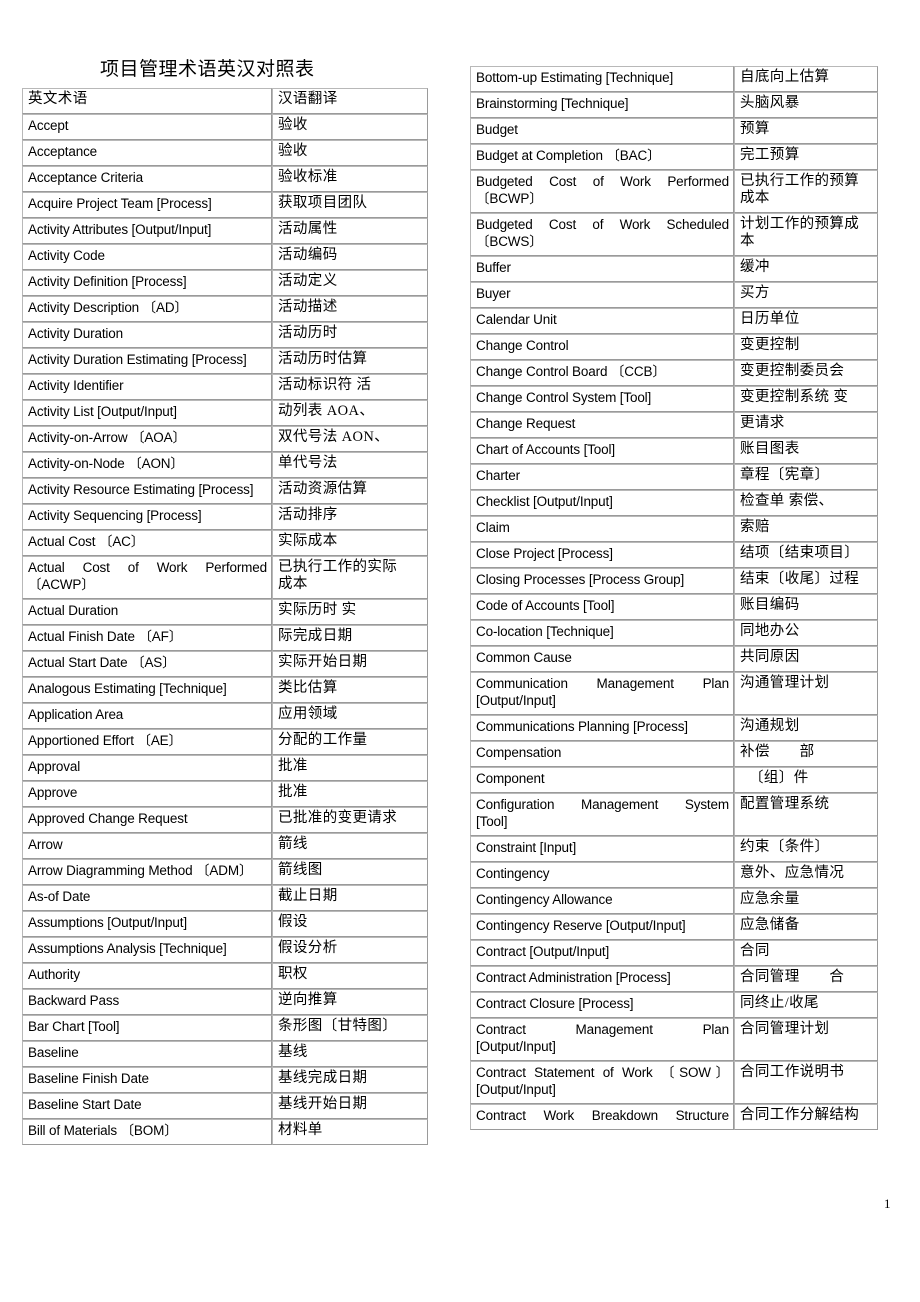  Describe the element at coordinates (147, 612) in the screenshot. I see `term-english: Actual Duration` at that location.